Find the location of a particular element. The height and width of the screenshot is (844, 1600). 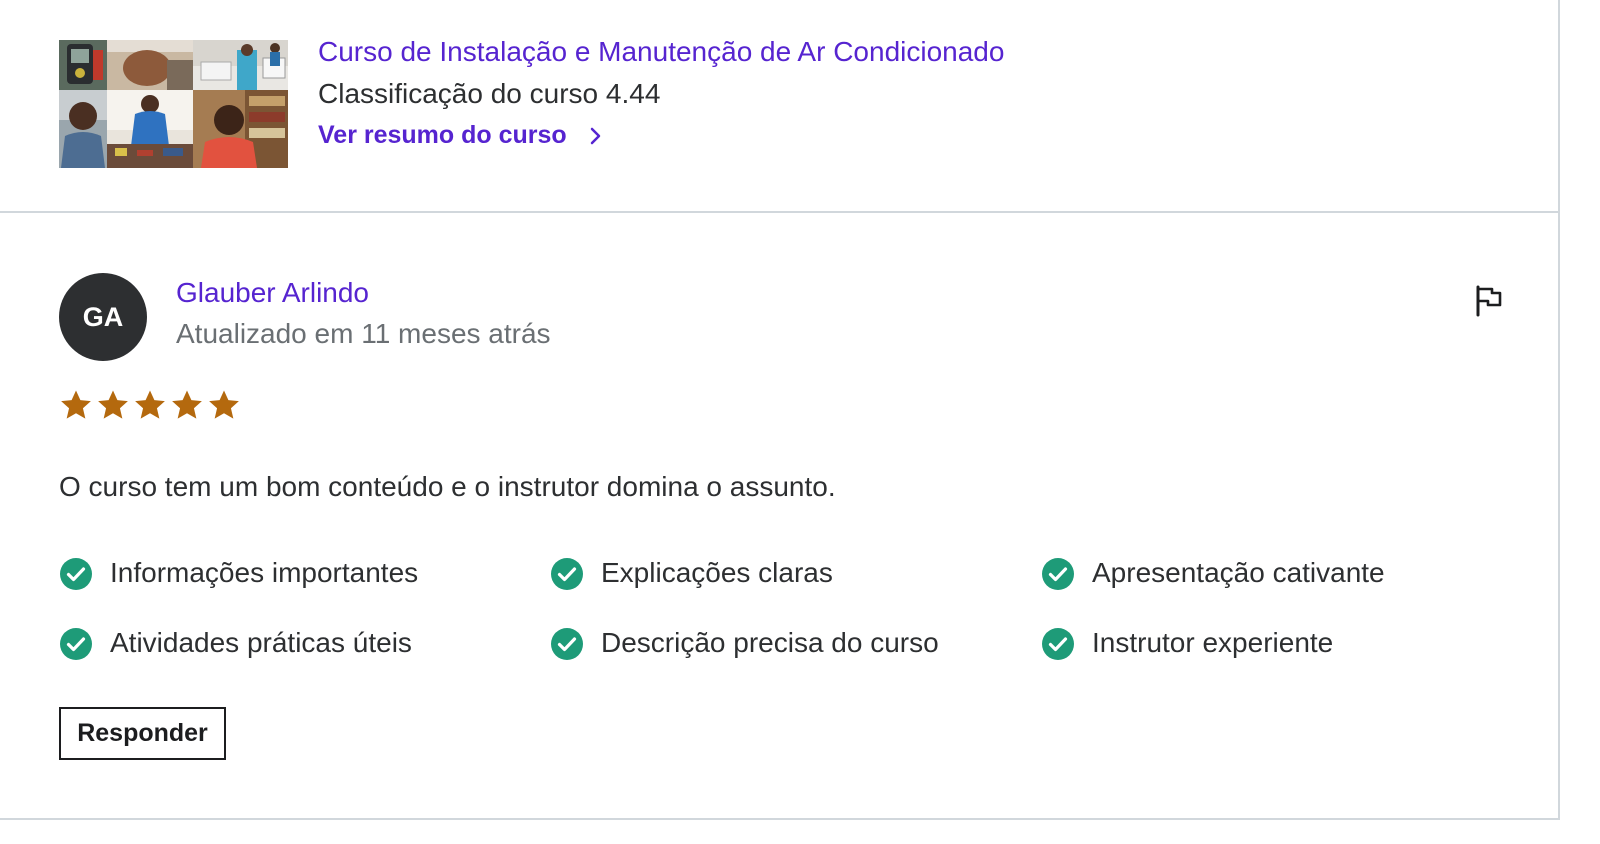

flag-icon is located at coordinates (1489, 301).